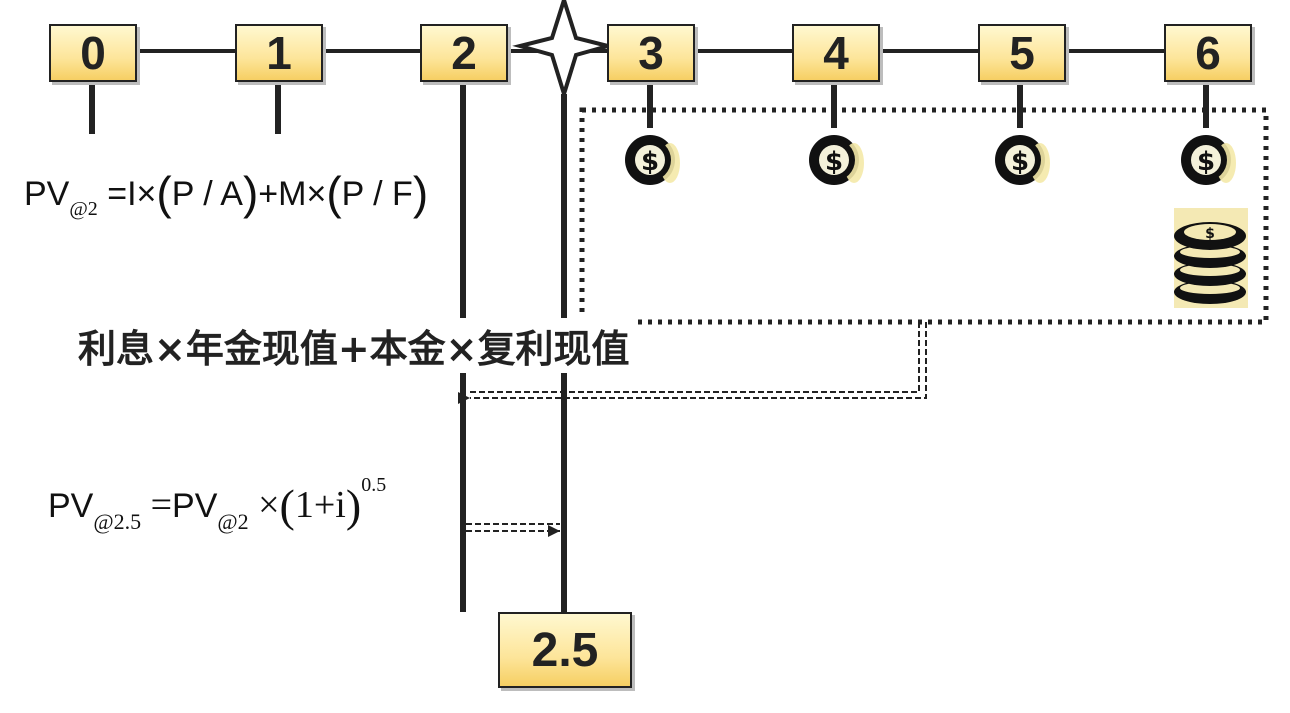 This screenshot has height=713, width=1290. I want to click on formula-pv-at-2: PV@2 =I×(P / A)+M×(P / F), so click(229, 193).